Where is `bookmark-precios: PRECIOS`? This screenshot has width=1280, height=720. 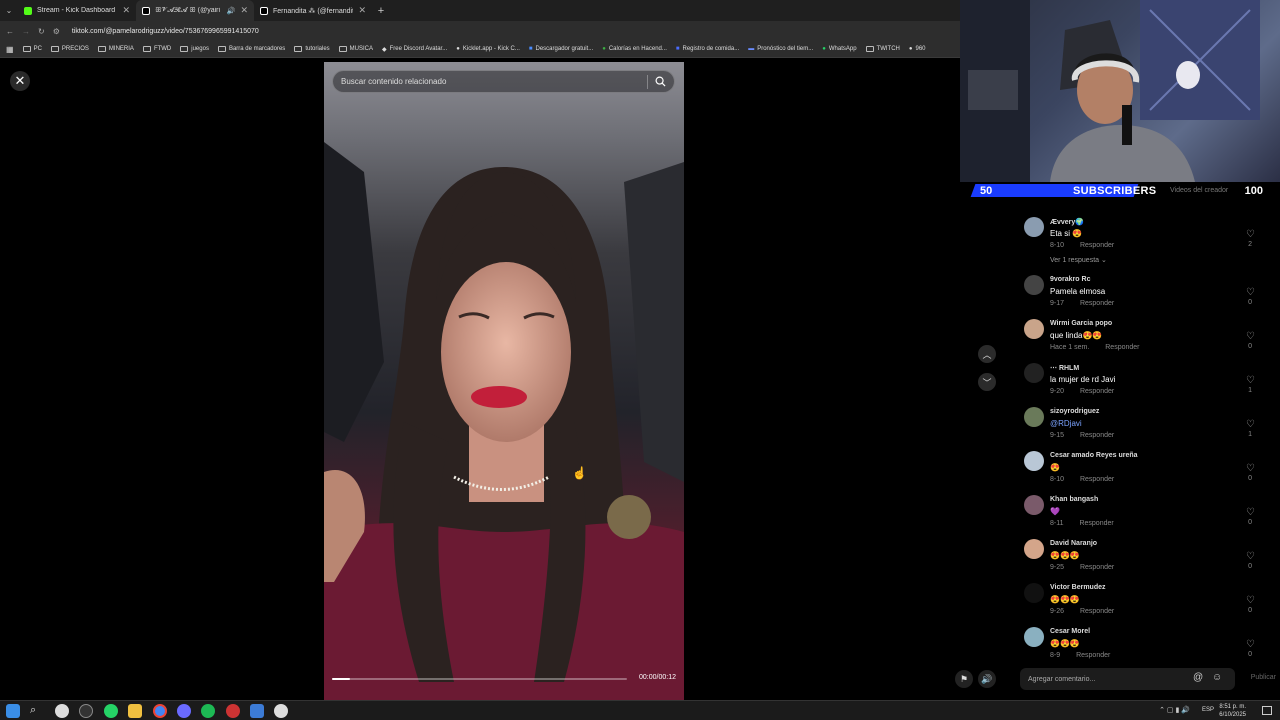 bookmark-precios: PRECIOS is located at coordinates (69, 49).